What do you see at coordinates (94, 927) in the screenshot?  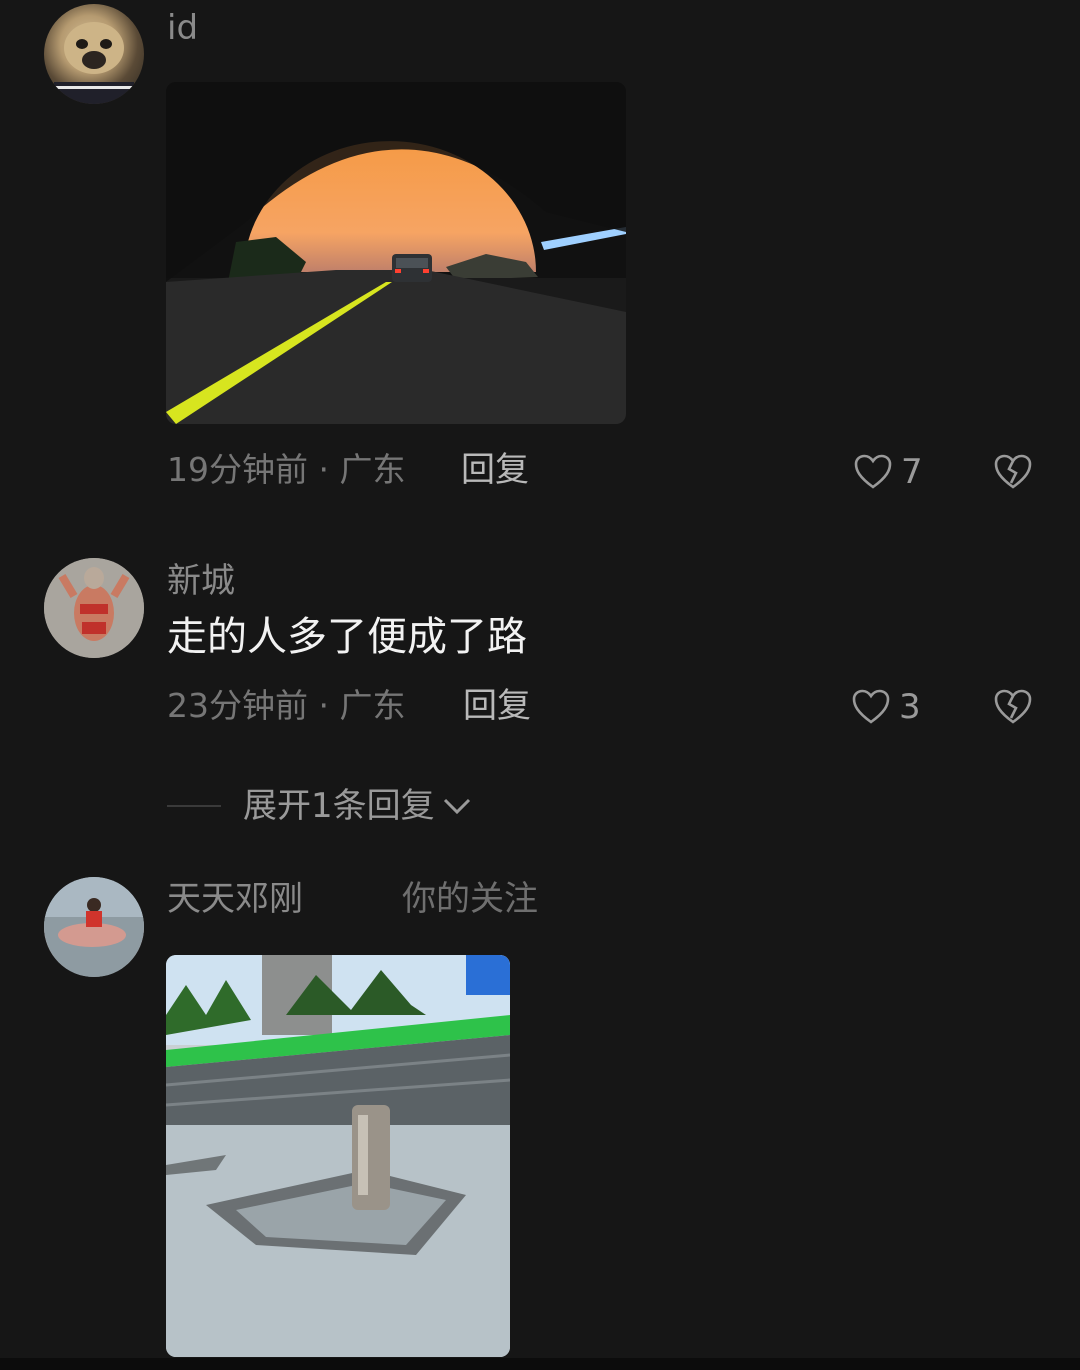 I see `avatar` at bounding box center [94, 927].